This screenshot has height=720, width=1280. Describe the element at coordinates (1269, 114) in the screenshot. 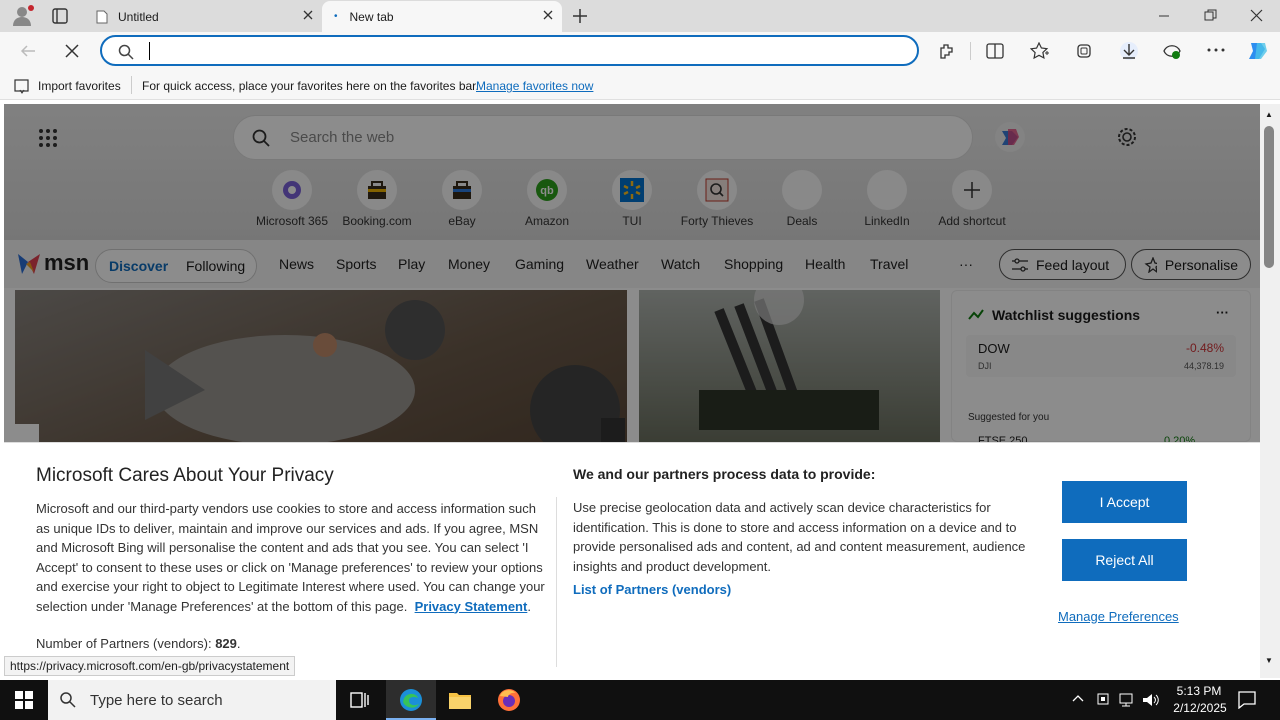

I see `scroll-up-icon: ▲` at that location.